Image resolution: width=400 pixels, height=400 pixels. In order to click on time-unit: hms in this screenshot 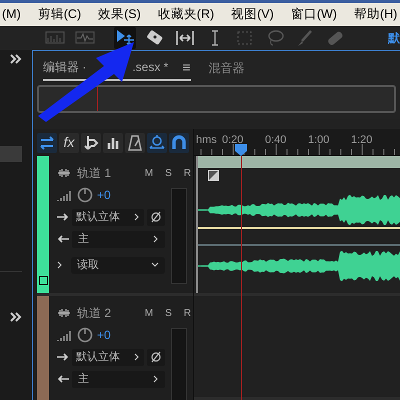, I will do `click(206, 140)`.